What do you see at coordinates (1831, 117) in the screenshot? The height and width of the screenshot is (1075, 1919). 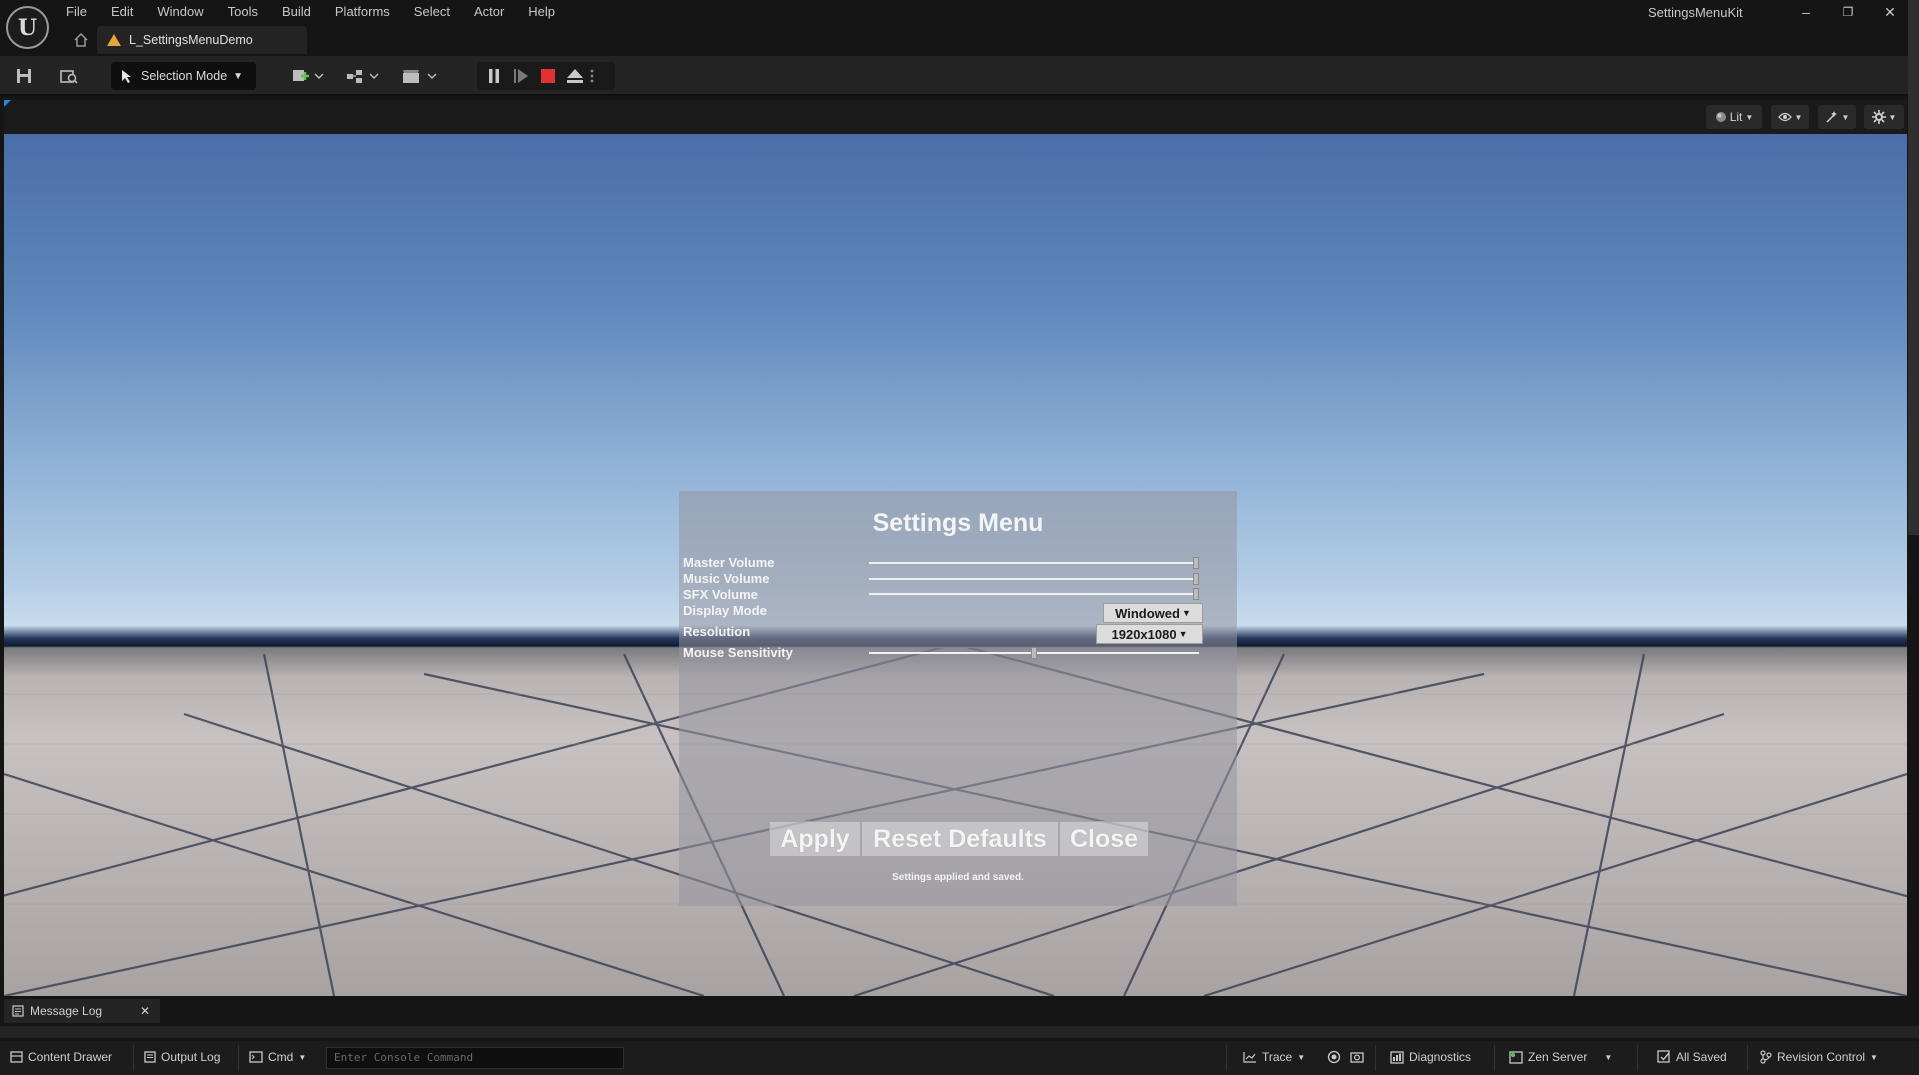 I see `wand-icon` at bounding box center [1831, 117].